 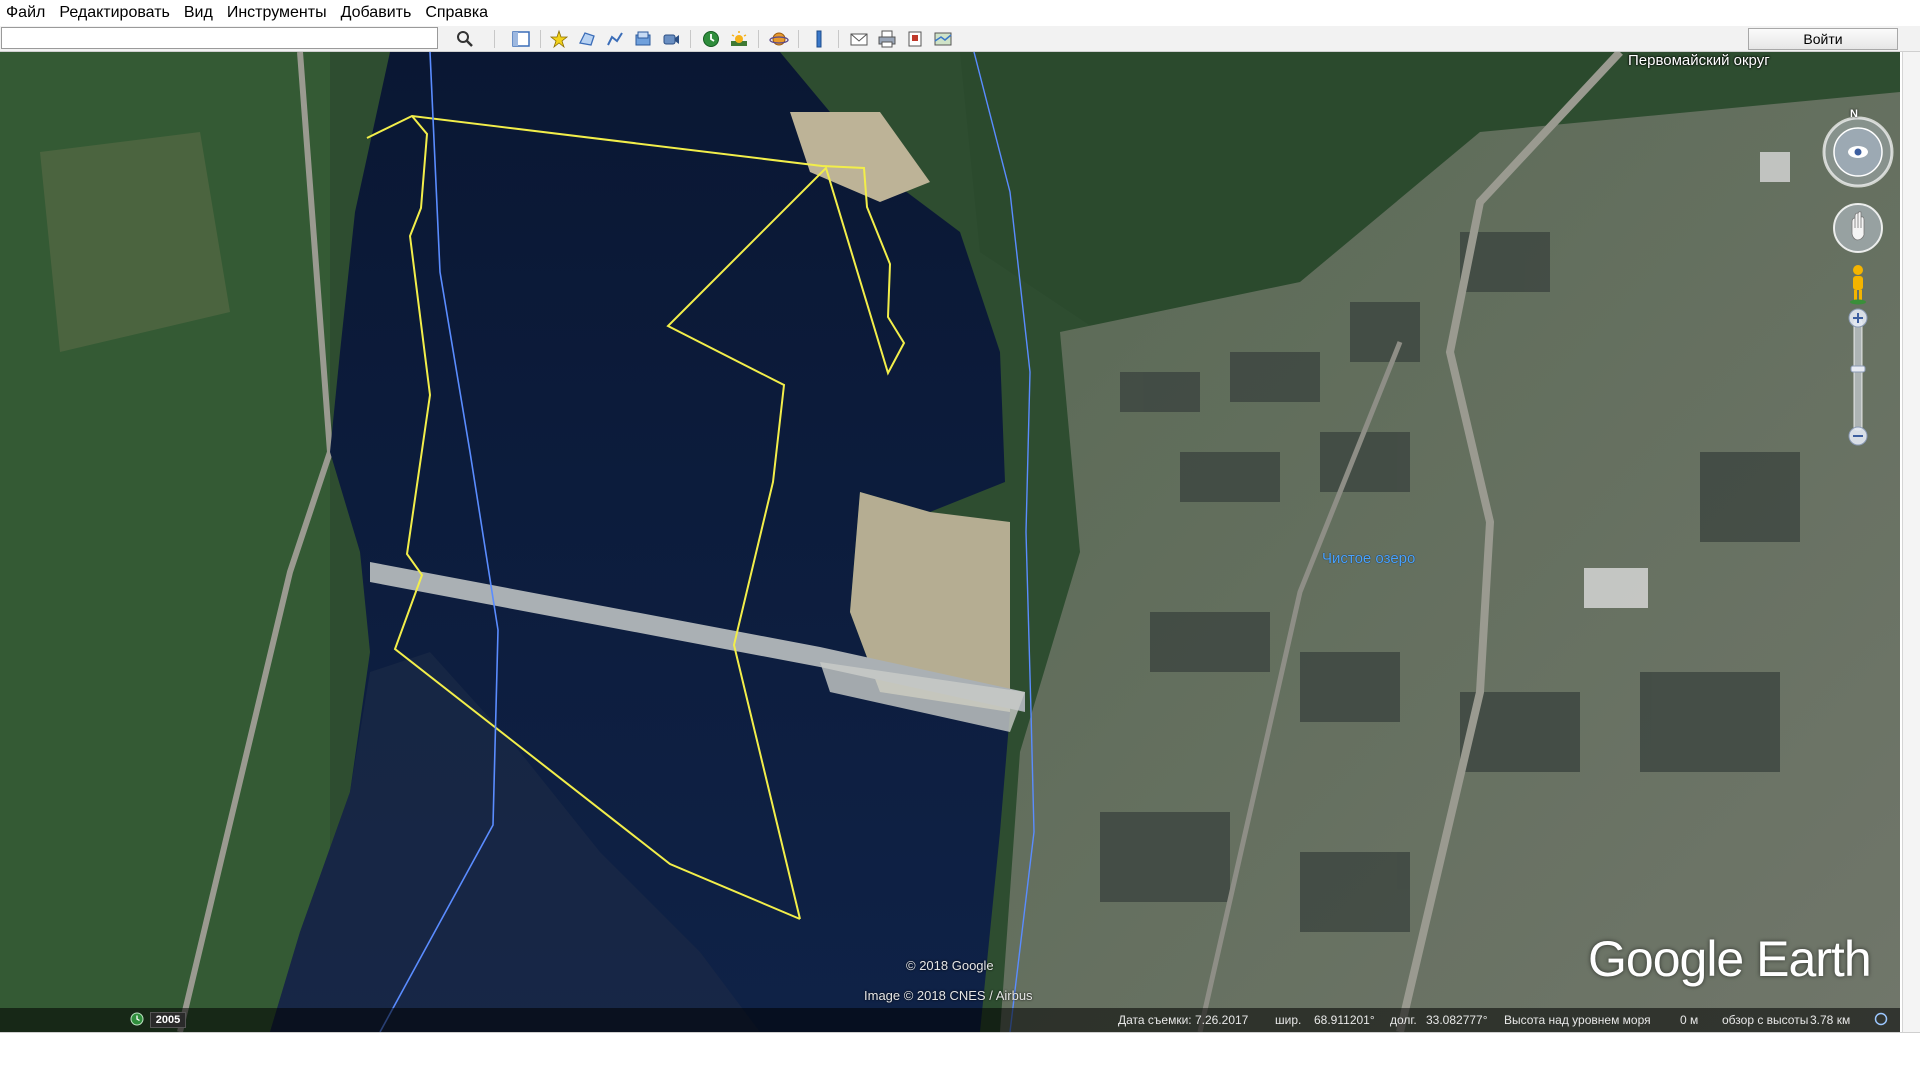 I want to click on record-tour-button, so click(x=671, y=39).